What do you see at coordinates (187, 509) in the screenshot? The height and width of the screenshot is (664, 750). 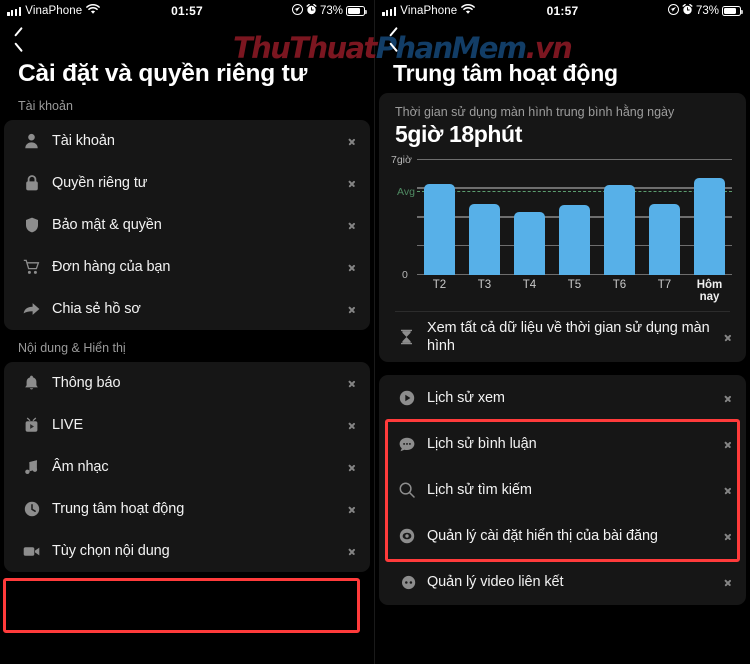 I see `sidebar-item-trung-tam-hoat-dong: Trung tâm hoạt động` at bounding box center [187, 509].